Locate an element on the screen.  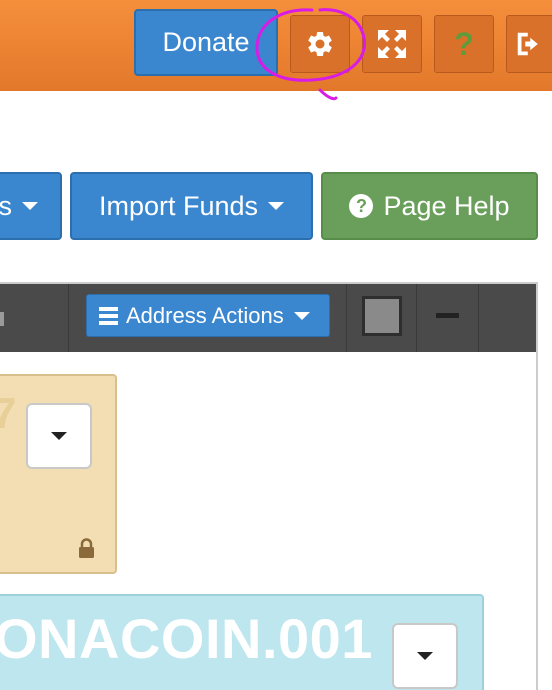
page-help-label: Page Help is located at coordinates (446, 205).